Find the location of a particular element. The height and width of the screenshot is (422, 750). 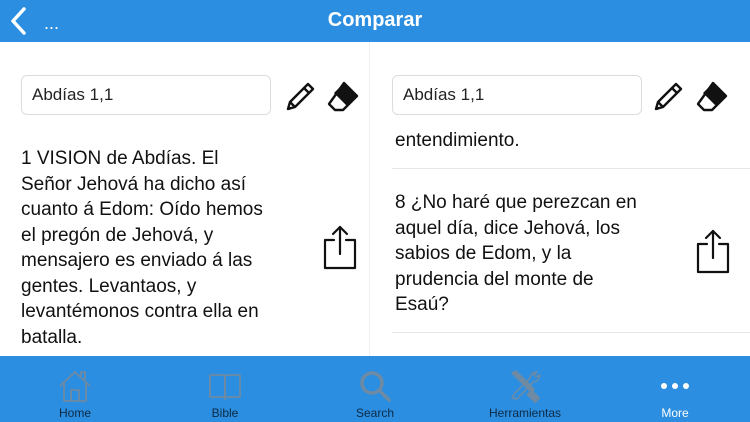

tab-tools: Herramientas is located at coordinates (525, 389).